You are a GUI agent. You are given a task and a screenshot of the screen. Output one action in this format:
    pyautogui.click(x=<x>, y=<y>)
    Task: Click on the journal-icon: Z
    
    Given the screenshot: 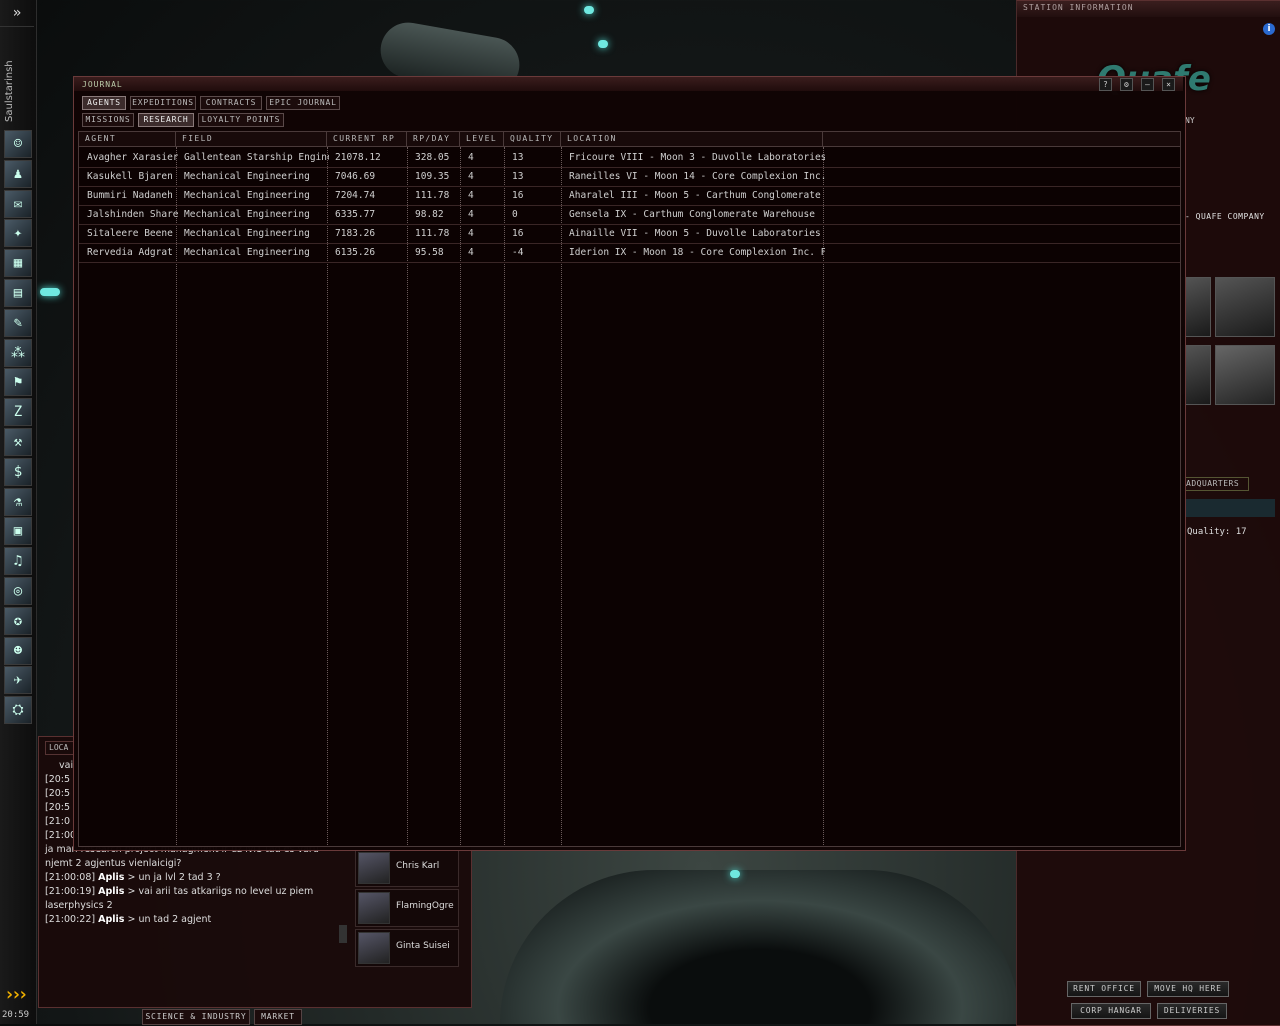 What is the action you would take?
    pyautogui.click(x=18, y=412)
    